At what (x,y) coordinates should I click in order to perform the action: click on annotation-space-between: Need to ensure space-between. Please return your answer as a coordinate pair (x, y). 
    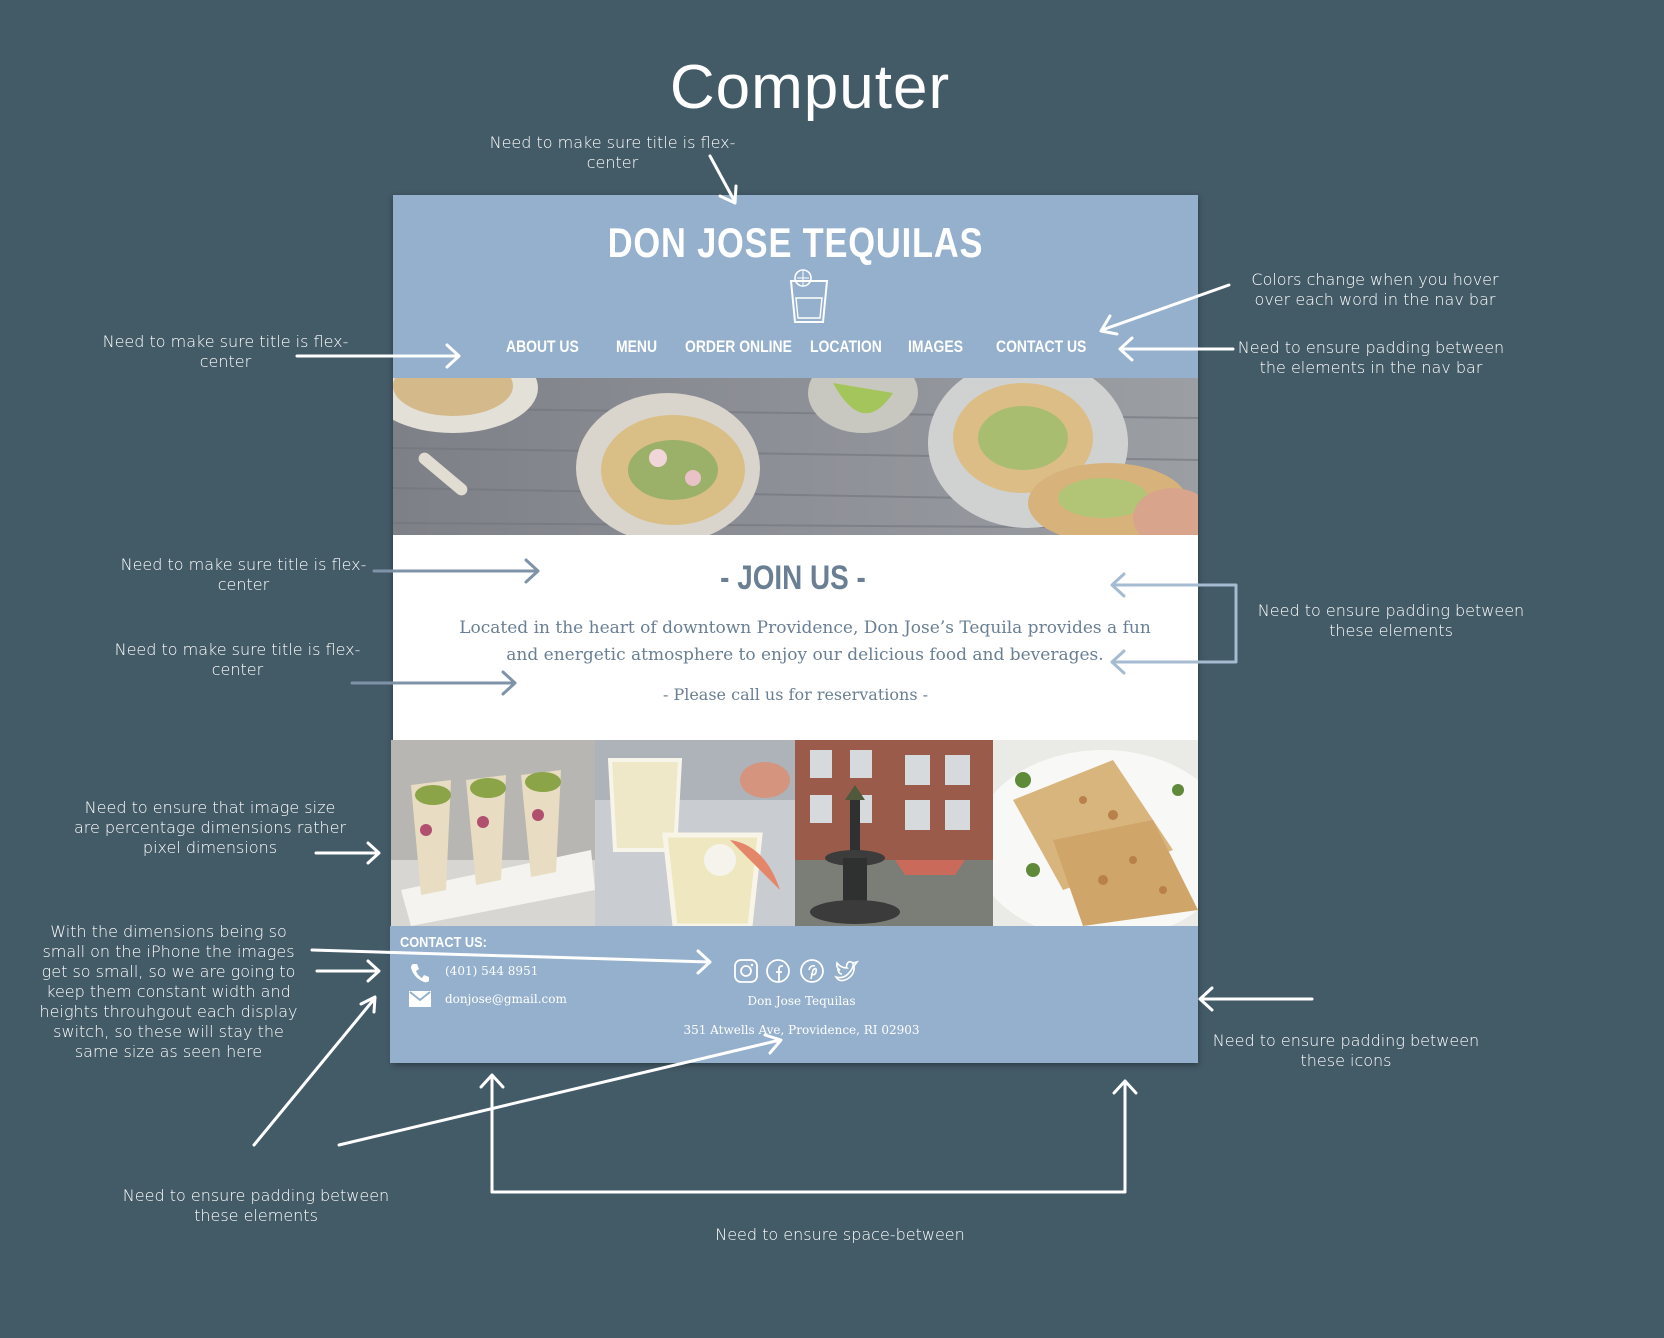
    Looking at the image, I should click on (840, 1234).